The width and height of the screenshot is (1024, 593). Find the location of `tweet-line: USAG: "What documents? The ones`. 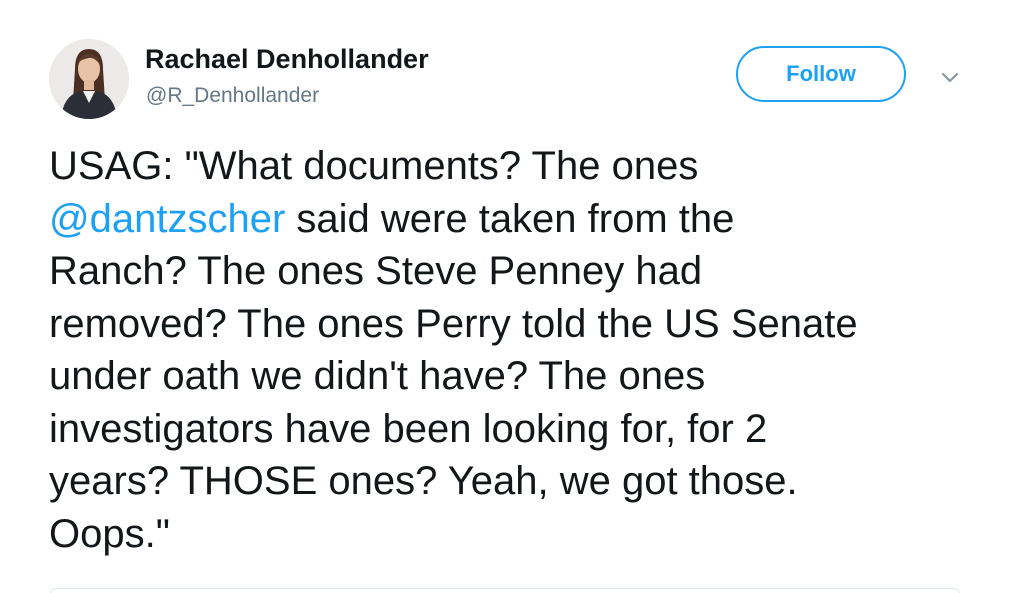

tweet-line: USAG: "What documents? The ones is located at coordinates (519, 166).